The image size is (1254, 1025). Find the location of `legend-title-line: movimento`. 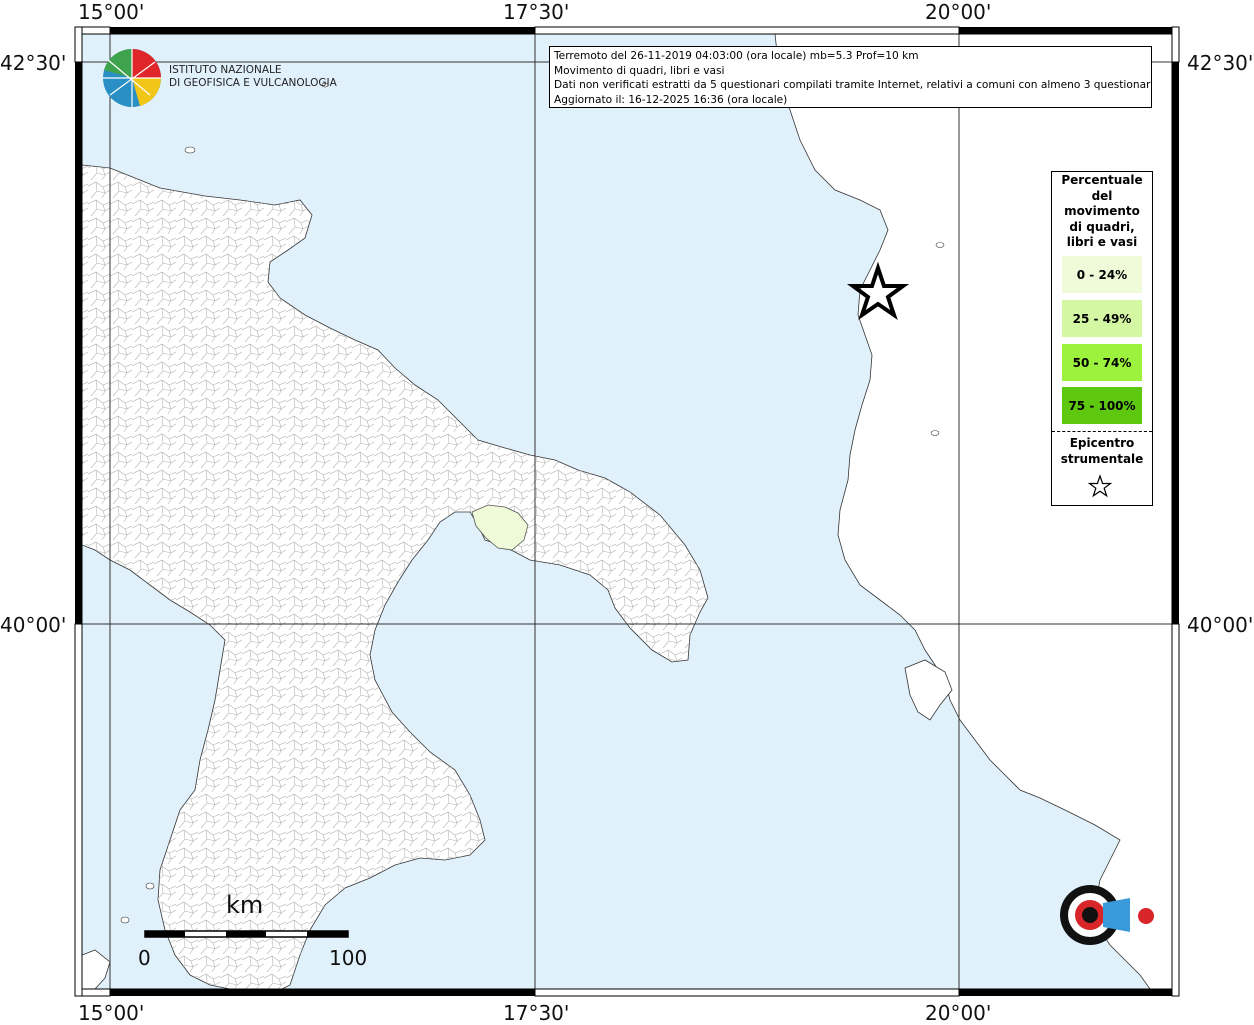

legend-title-line: movimento is located at coordinates (1102, 211).